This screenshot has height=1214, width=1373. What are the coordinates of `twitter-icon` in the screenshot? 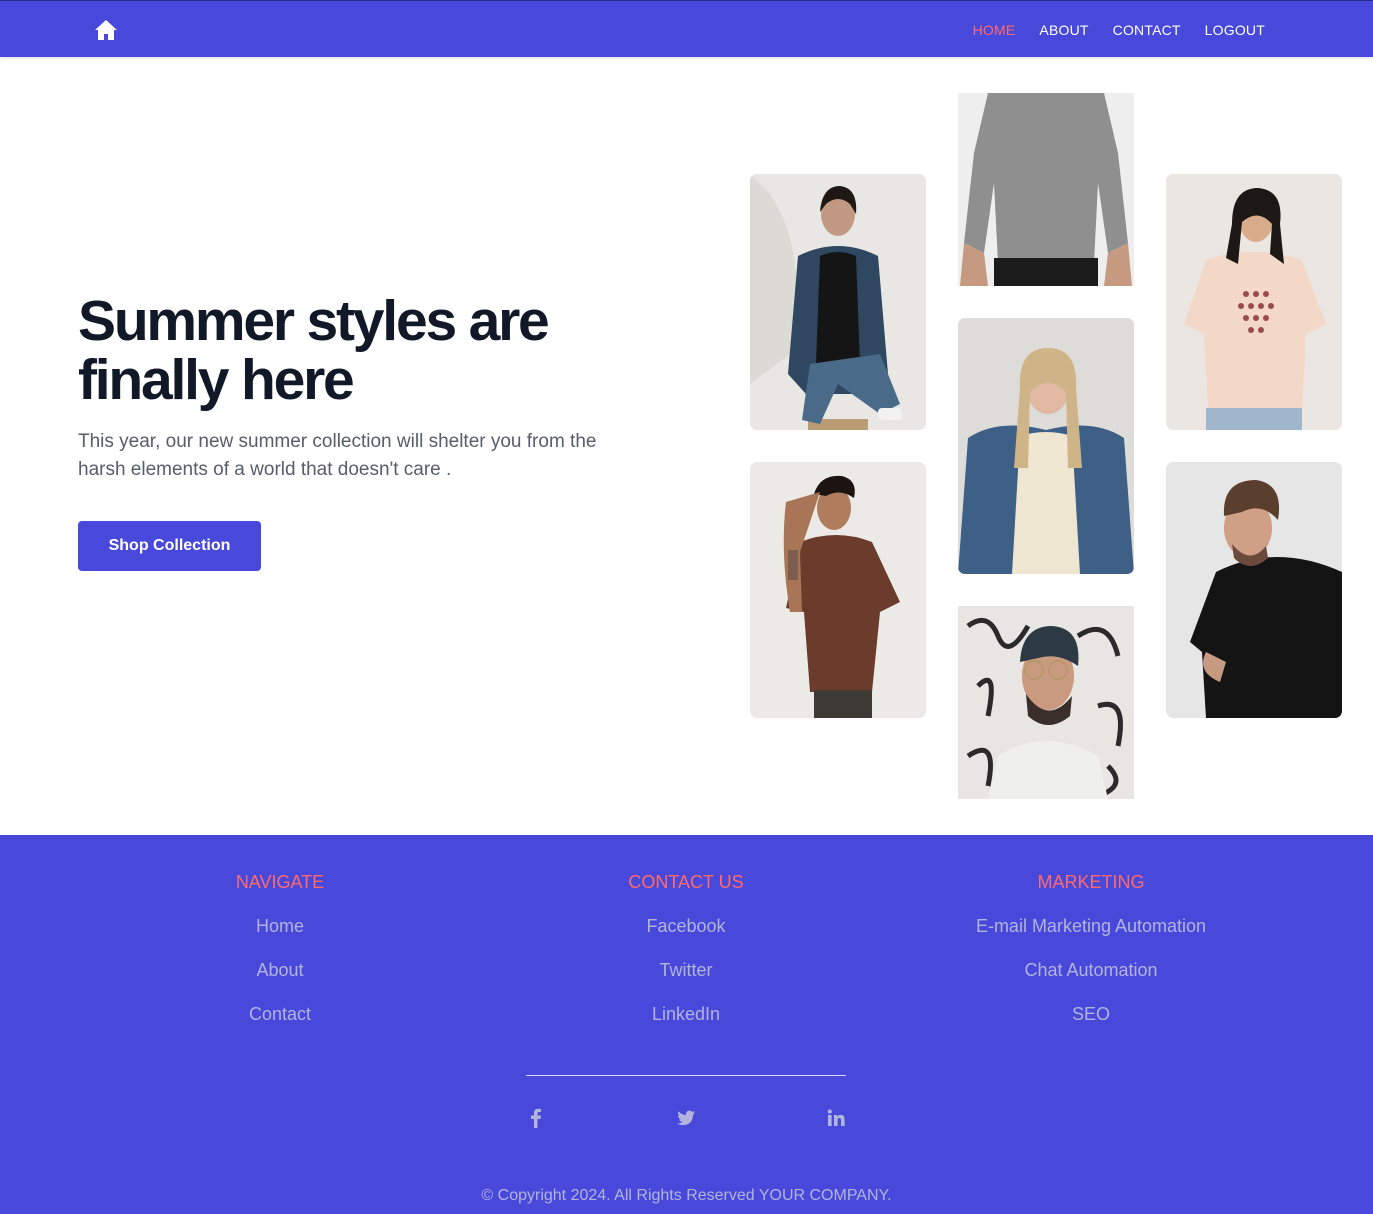 It's located at (686, 1118).